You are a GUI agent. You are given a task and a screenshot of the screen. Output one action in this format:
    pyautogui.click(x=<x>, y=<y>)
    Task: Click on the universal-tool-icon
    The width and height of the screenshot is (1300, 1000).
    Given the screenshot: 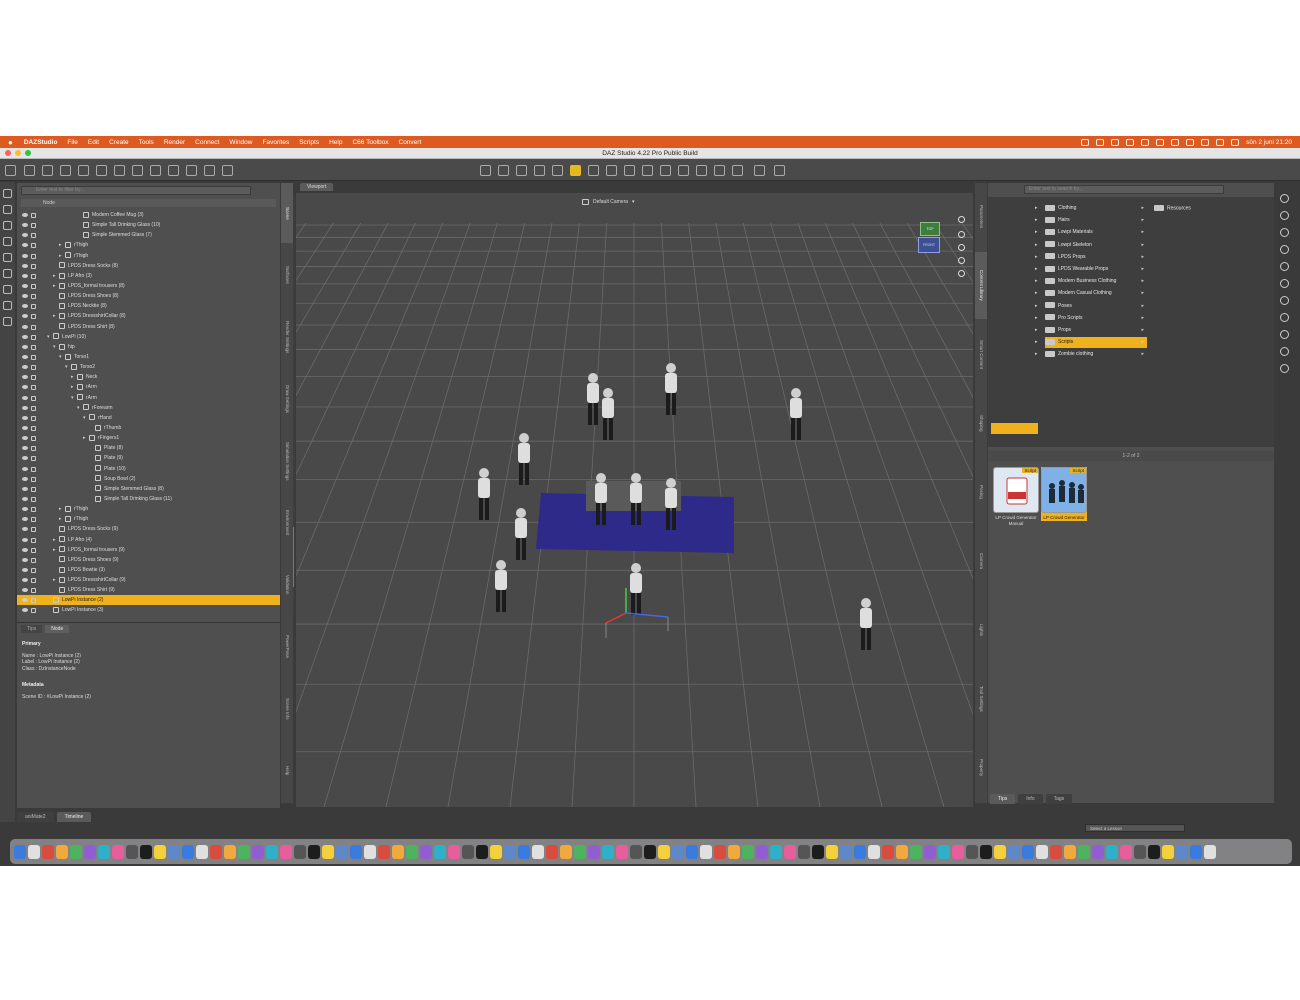 What is the action you would take?
    pyautogui.click(x=503, y=170)
    